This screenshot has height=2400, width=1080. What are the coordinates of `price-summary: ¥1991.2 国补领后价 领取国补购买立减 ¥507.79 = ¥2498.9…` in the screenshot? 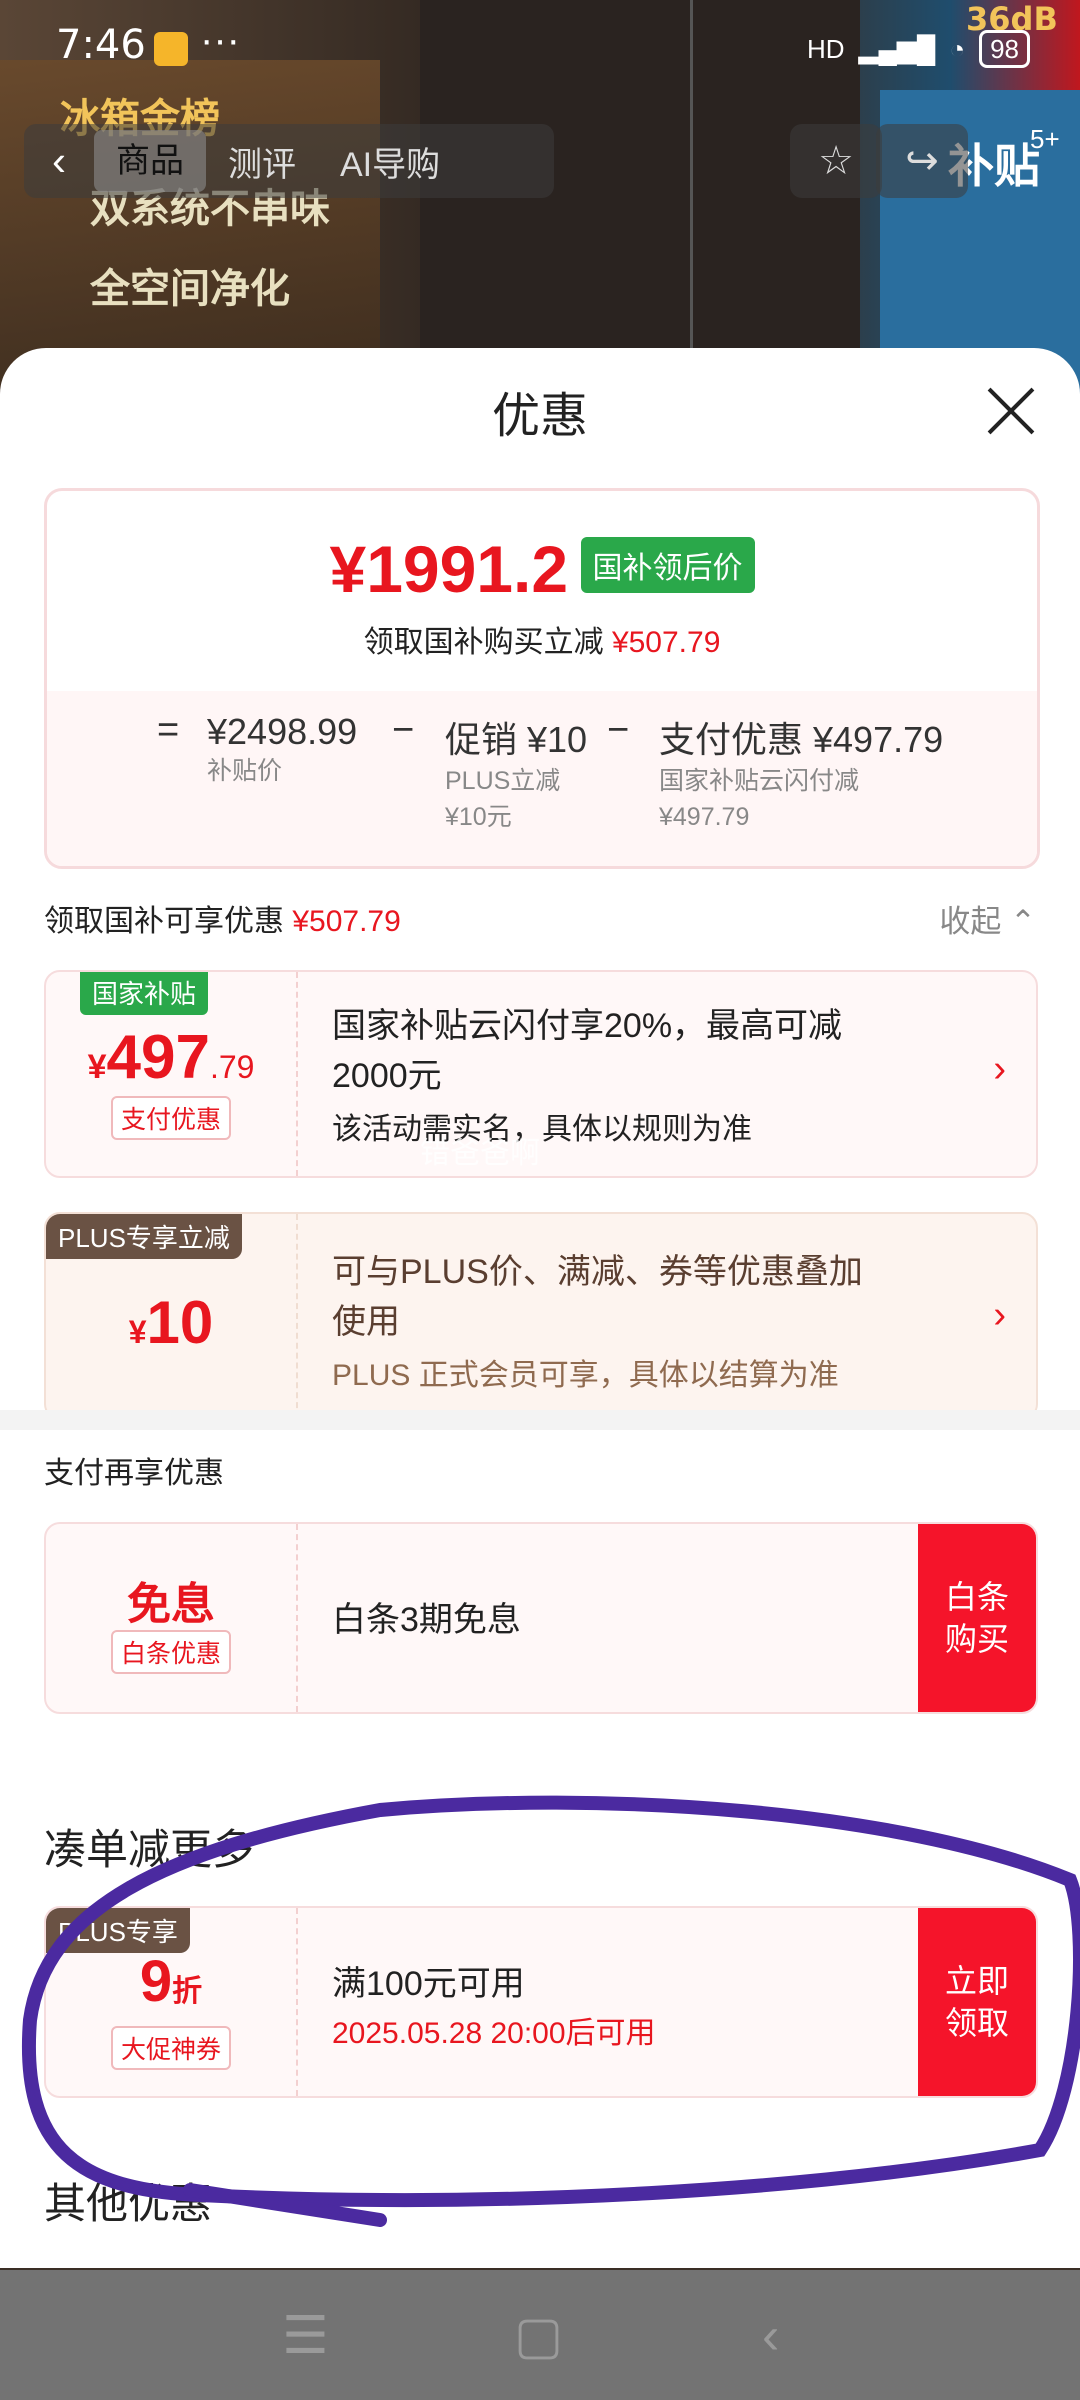 It's located at (542, 678).